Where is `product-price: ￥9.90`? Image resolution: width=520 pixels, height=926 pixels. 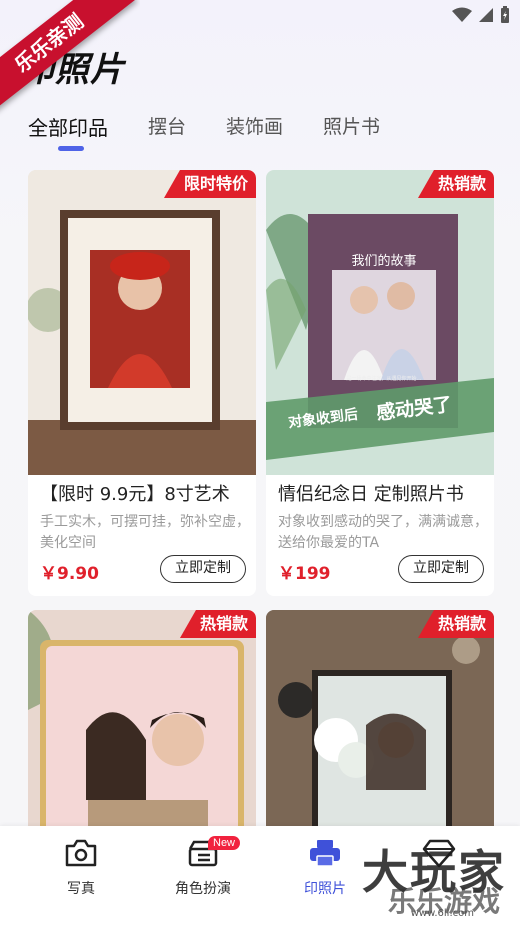 product-price: ￥9.90 is located at coordinates (69, 574).